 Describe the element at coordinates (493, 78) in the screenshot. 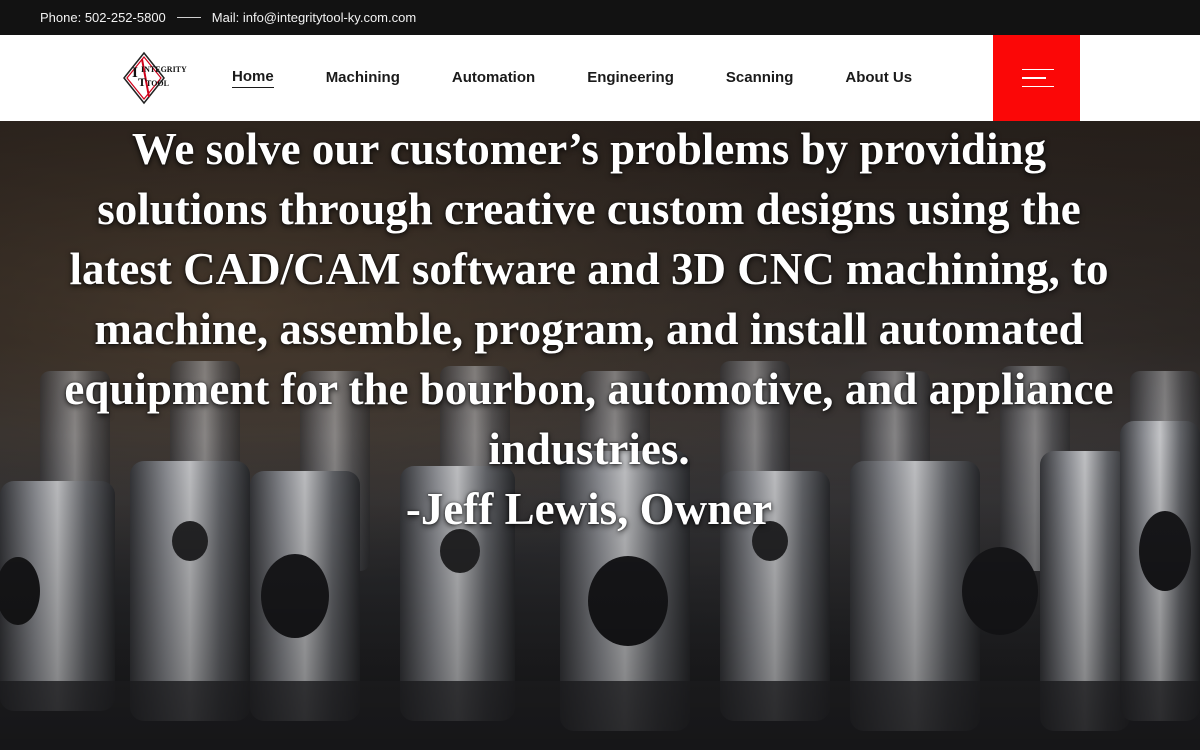

I see `nav-automation: Automation` at that location.